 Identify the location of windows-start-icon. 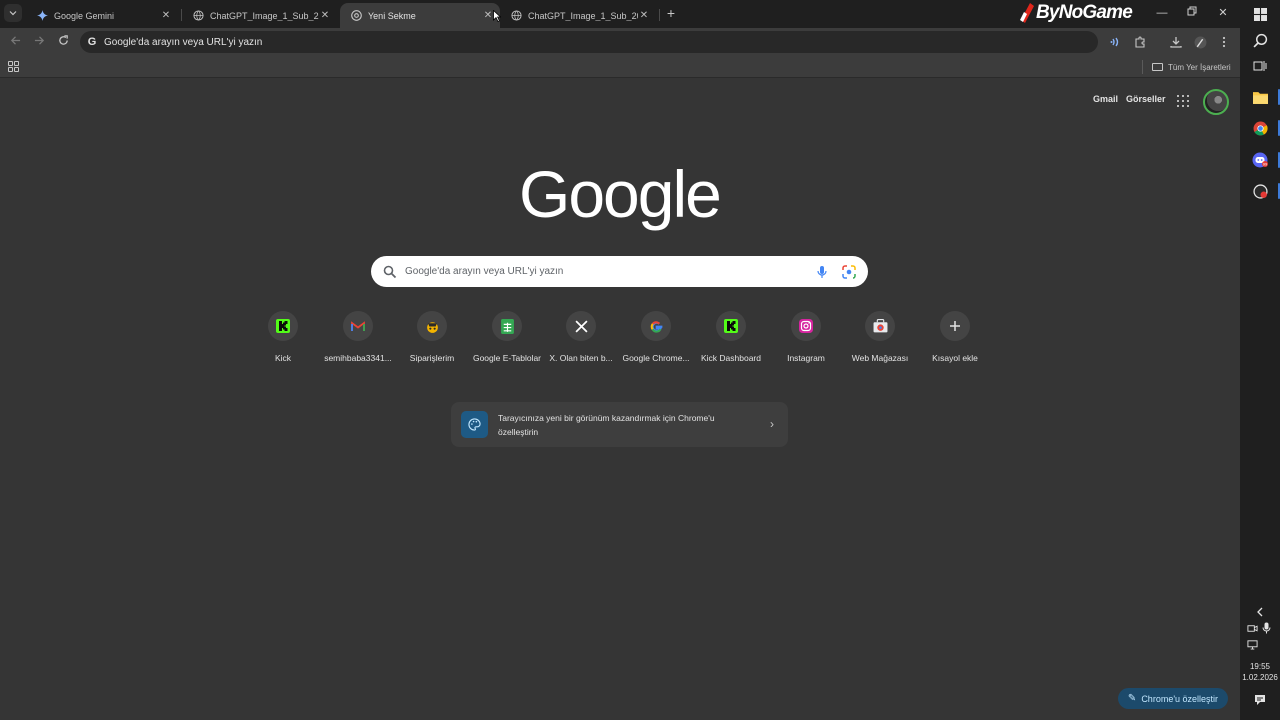
(1260, 14).